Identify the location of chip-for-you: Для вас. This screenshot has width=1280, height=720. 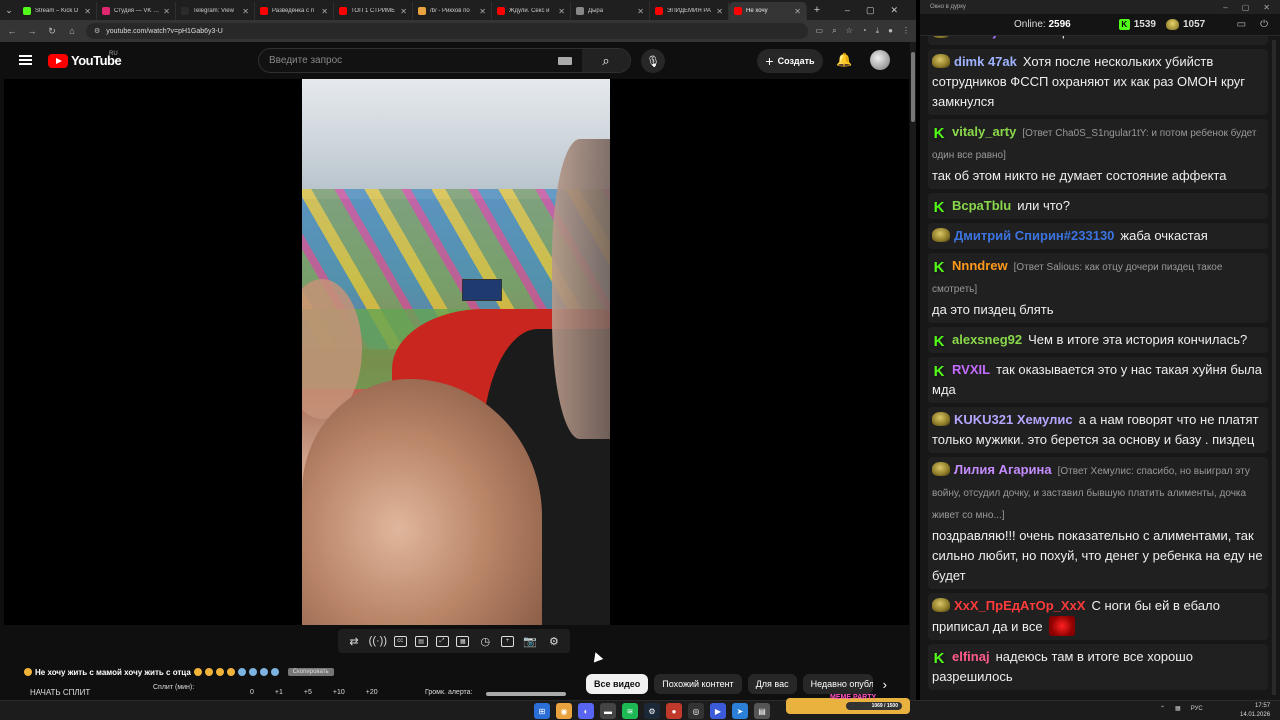
(772, 684).